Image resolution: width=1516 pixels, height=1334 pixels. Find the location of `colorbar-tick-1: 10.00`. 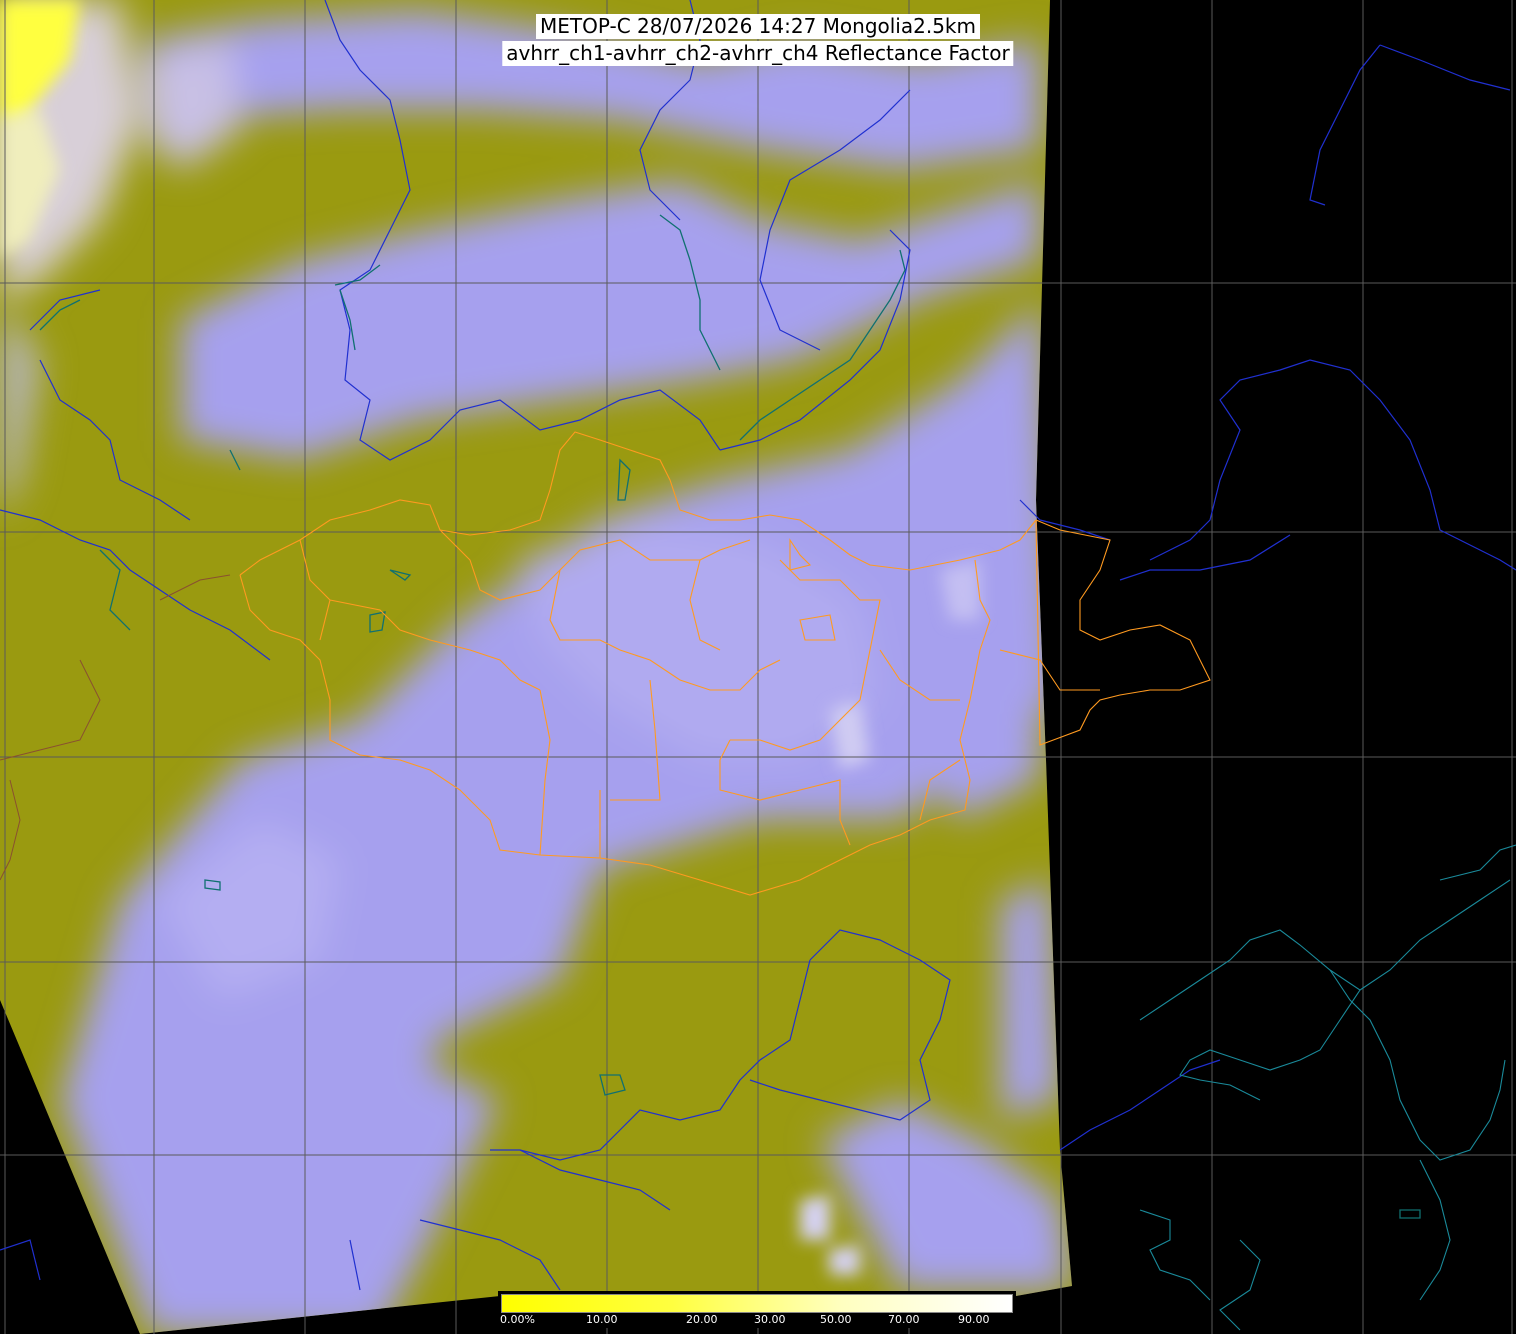

colorbar-tick-1: 10.00 is located at coordinates (602, 1319).